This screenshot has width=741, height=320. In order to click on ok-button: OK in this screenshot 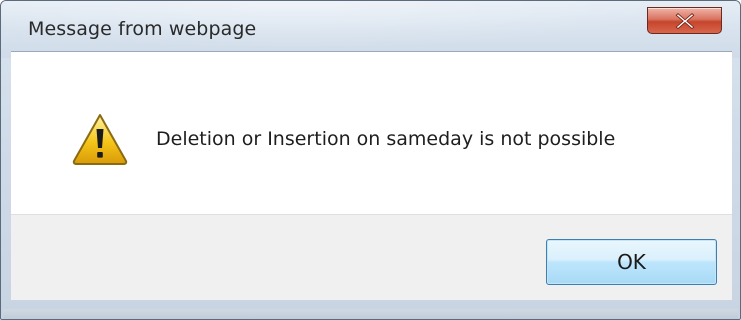, I will do `click(631, 262)`.